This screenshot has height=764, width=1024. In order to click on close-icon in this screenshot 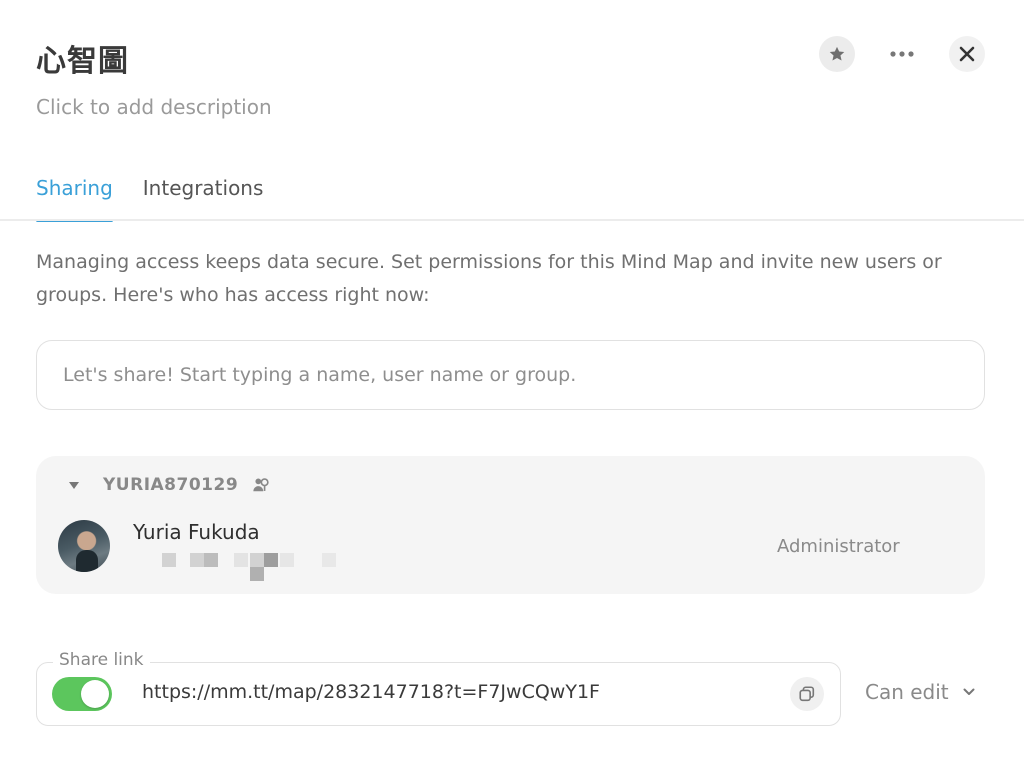, I will do `click(967, 54)`.